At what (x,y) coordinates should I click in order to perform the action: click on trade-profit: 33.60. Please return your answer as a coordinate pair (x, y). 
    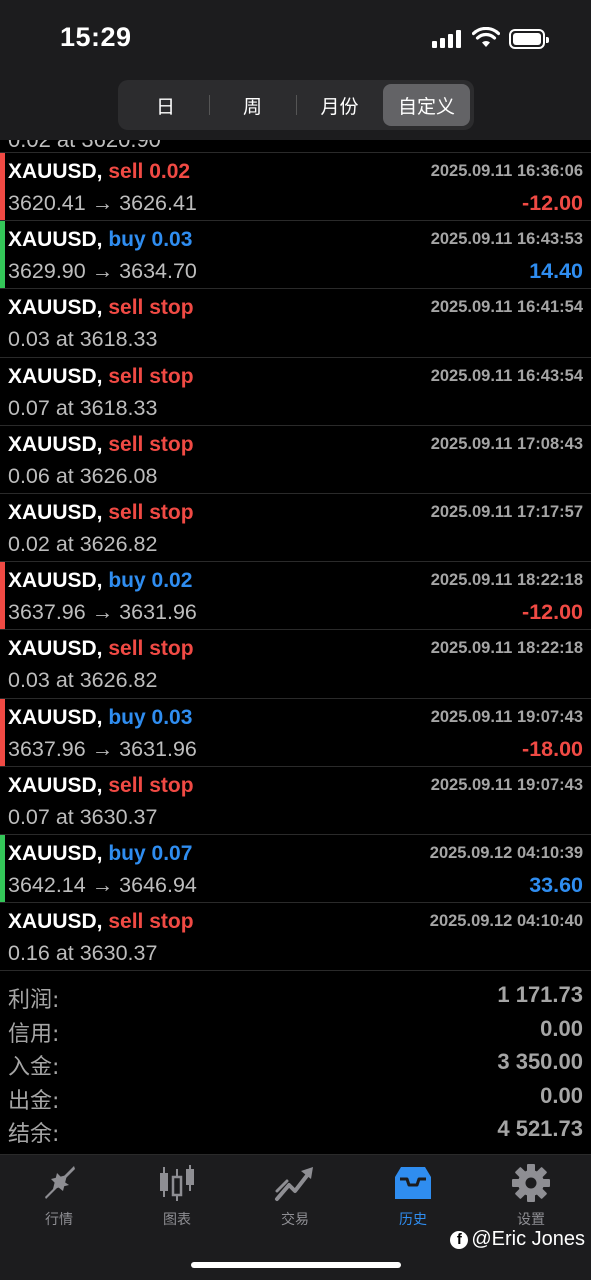
    Looking at the image, I should click on (556, 884).